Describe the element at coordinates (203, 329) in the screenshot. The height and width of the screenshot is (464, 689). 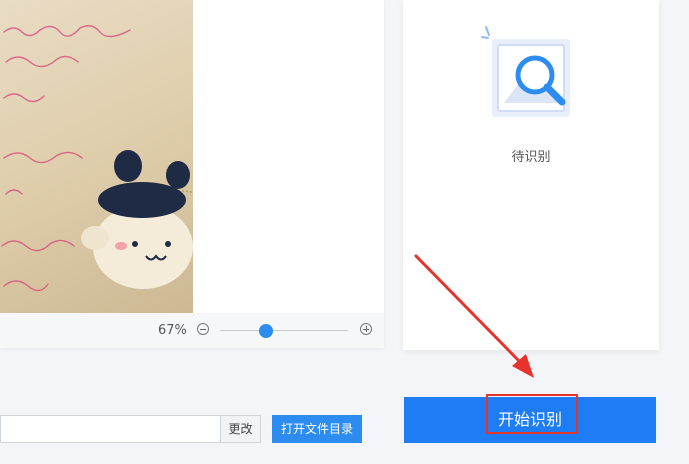
I see `zoom-out-icon` at that location.